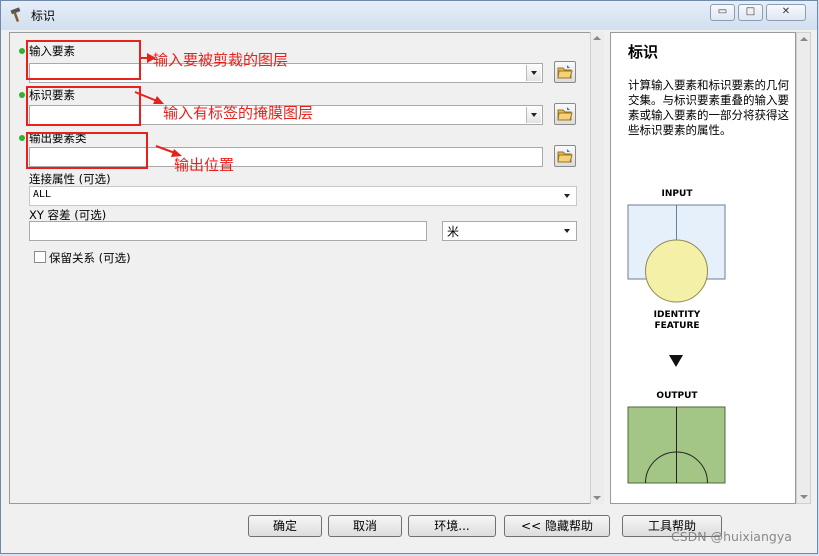 This screenshot has height=556, width=819. I want to click on hide-help-button: << 隐藏帮助, so click(557, 526).